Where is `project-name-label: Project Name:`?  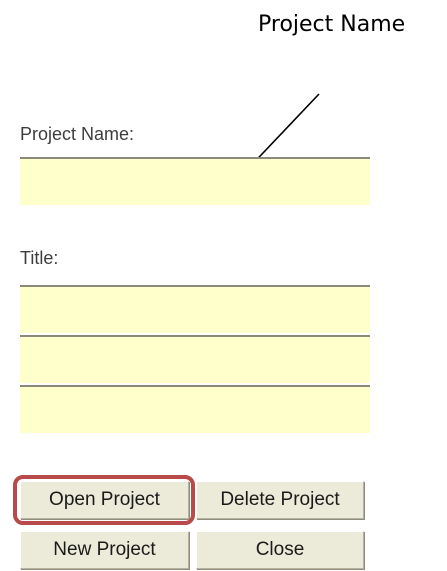 project-name-label: Project Name: is located at coordinates (77, 134).